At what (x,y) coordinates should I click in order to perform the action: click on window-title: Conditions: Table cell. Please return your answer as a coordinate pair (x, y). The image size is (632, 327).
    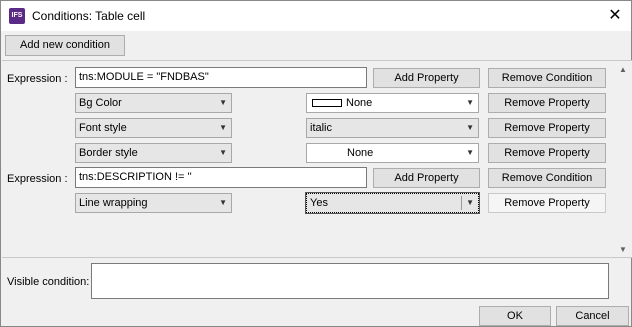
    Looking at the image, I should click on (89, 16).